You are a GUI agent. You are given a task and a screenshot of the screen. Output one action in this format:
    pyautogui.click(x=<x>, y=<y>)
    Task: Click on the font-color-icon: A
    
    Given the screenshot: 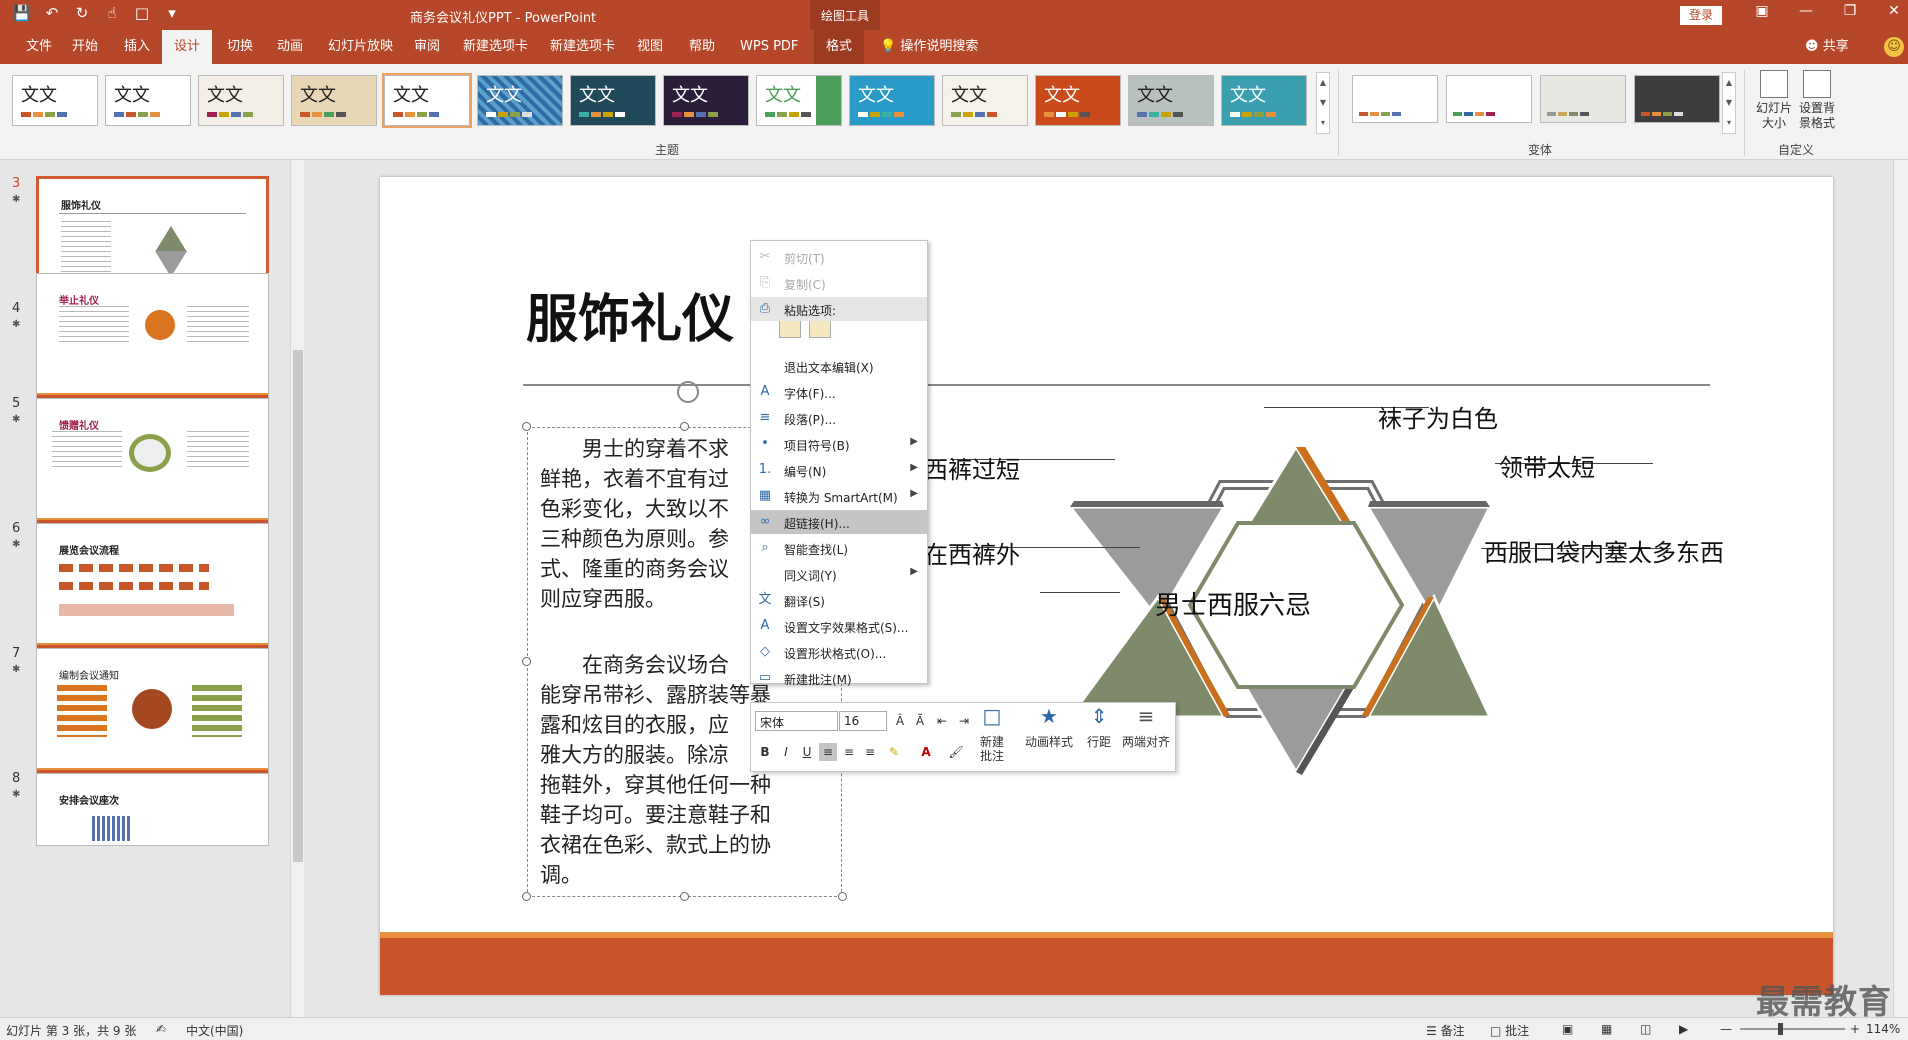 What is the action you would take?
    pyautogui.click(x=926, y=752)
    